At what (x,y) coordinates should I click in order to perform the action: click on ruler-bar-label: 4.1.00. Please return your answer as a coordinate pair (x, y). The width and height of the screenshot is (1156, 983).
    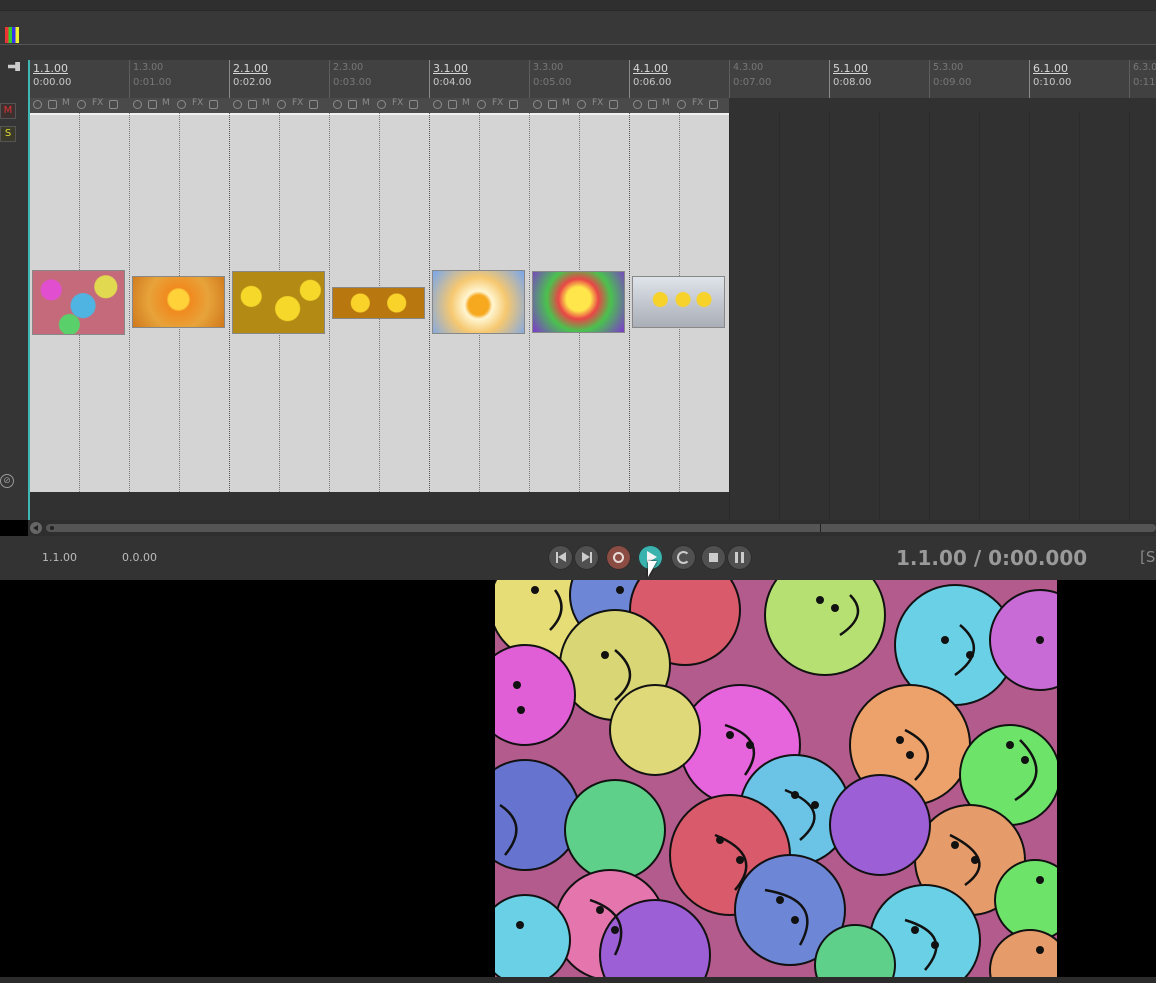
    Looking at the image, I should click on (650, 68).